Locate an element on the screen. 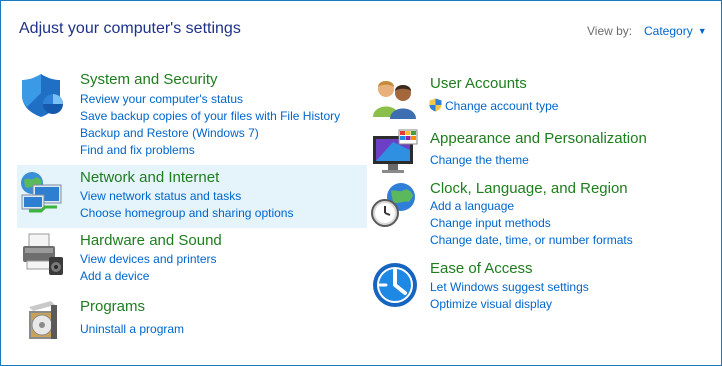 Image resolution: width=722 pixels, height=366 pixels. link-input-methods: Change input methods is located at coordinates (490, 223).